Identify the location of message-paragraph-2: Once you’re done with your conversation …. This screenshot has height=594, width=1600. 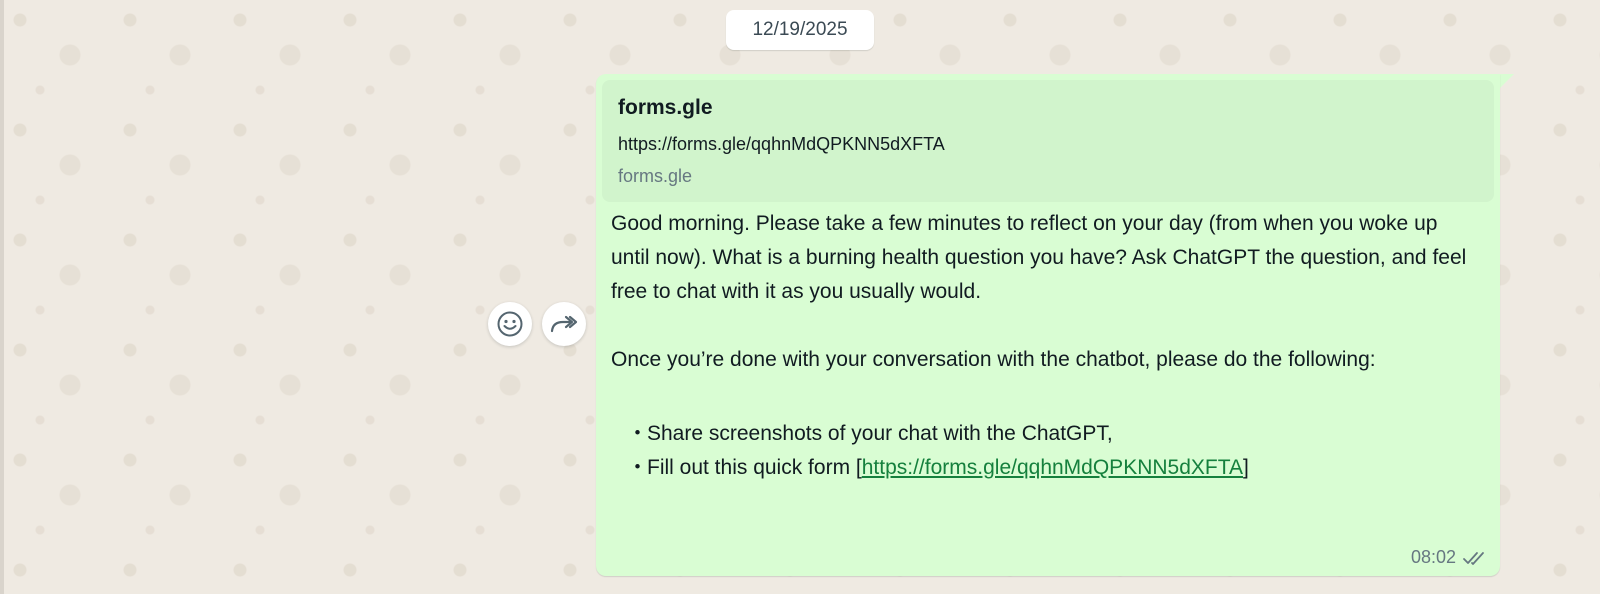
(993, 359).